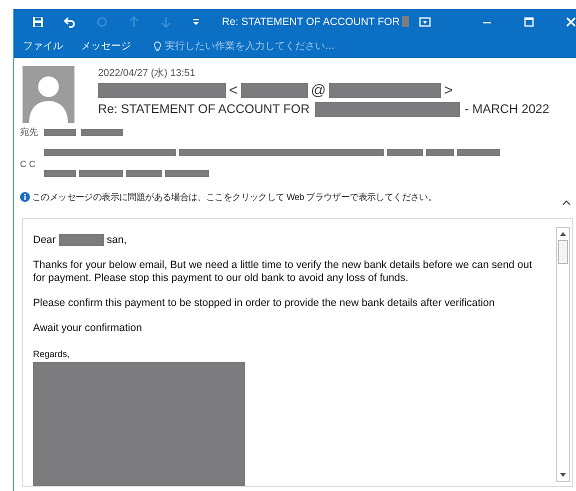 This screenshot has width=576, height=491. I want to click on signoff-text: Regards,, so click(52, 354).